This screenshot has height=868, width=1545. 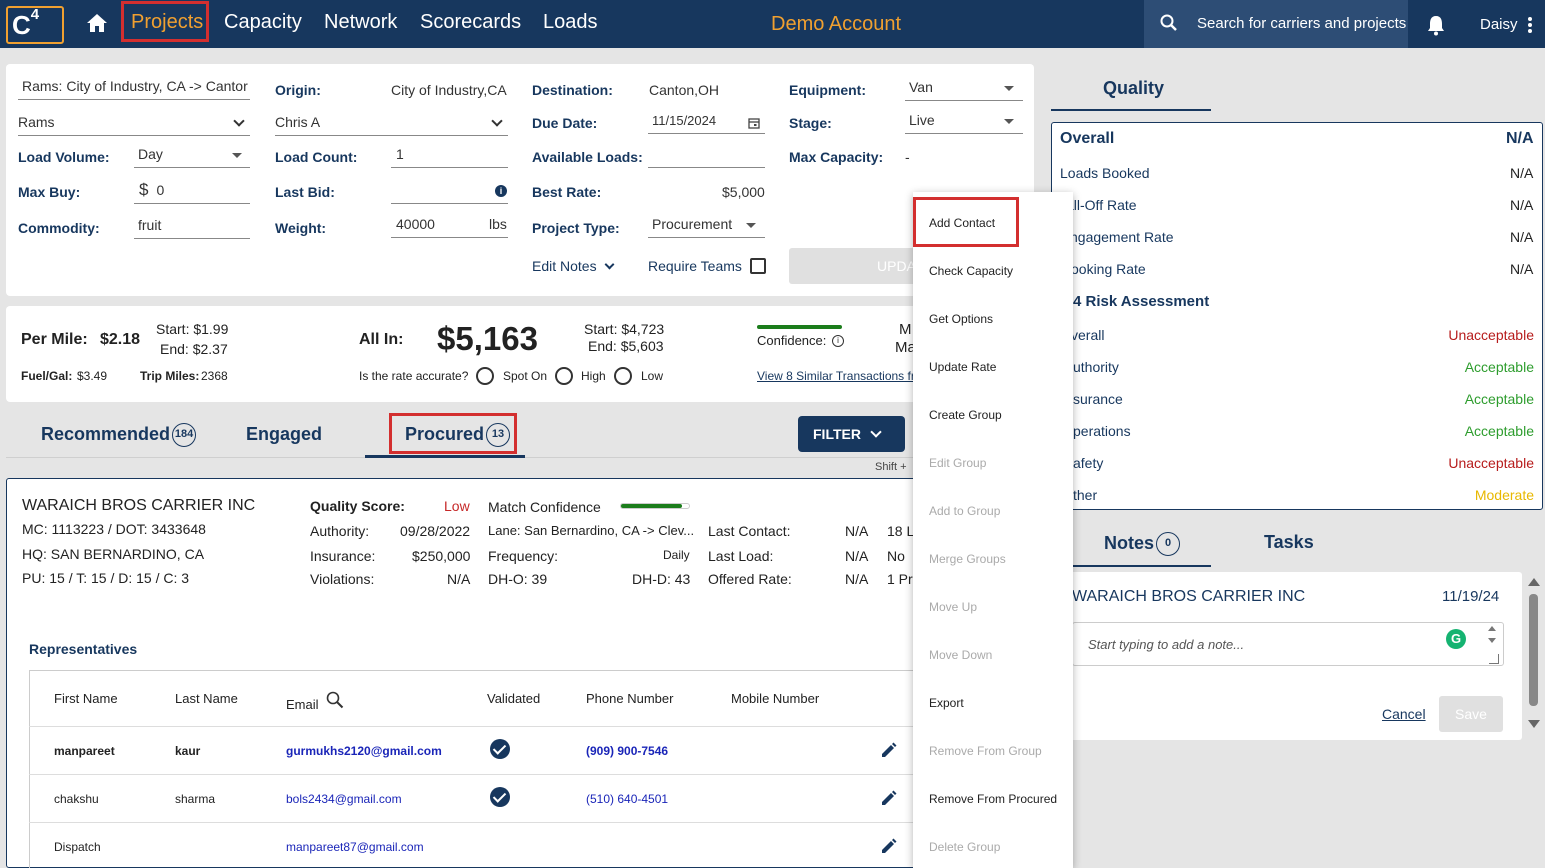 I want to click on email-search-icon, so click(x=335, y=701).